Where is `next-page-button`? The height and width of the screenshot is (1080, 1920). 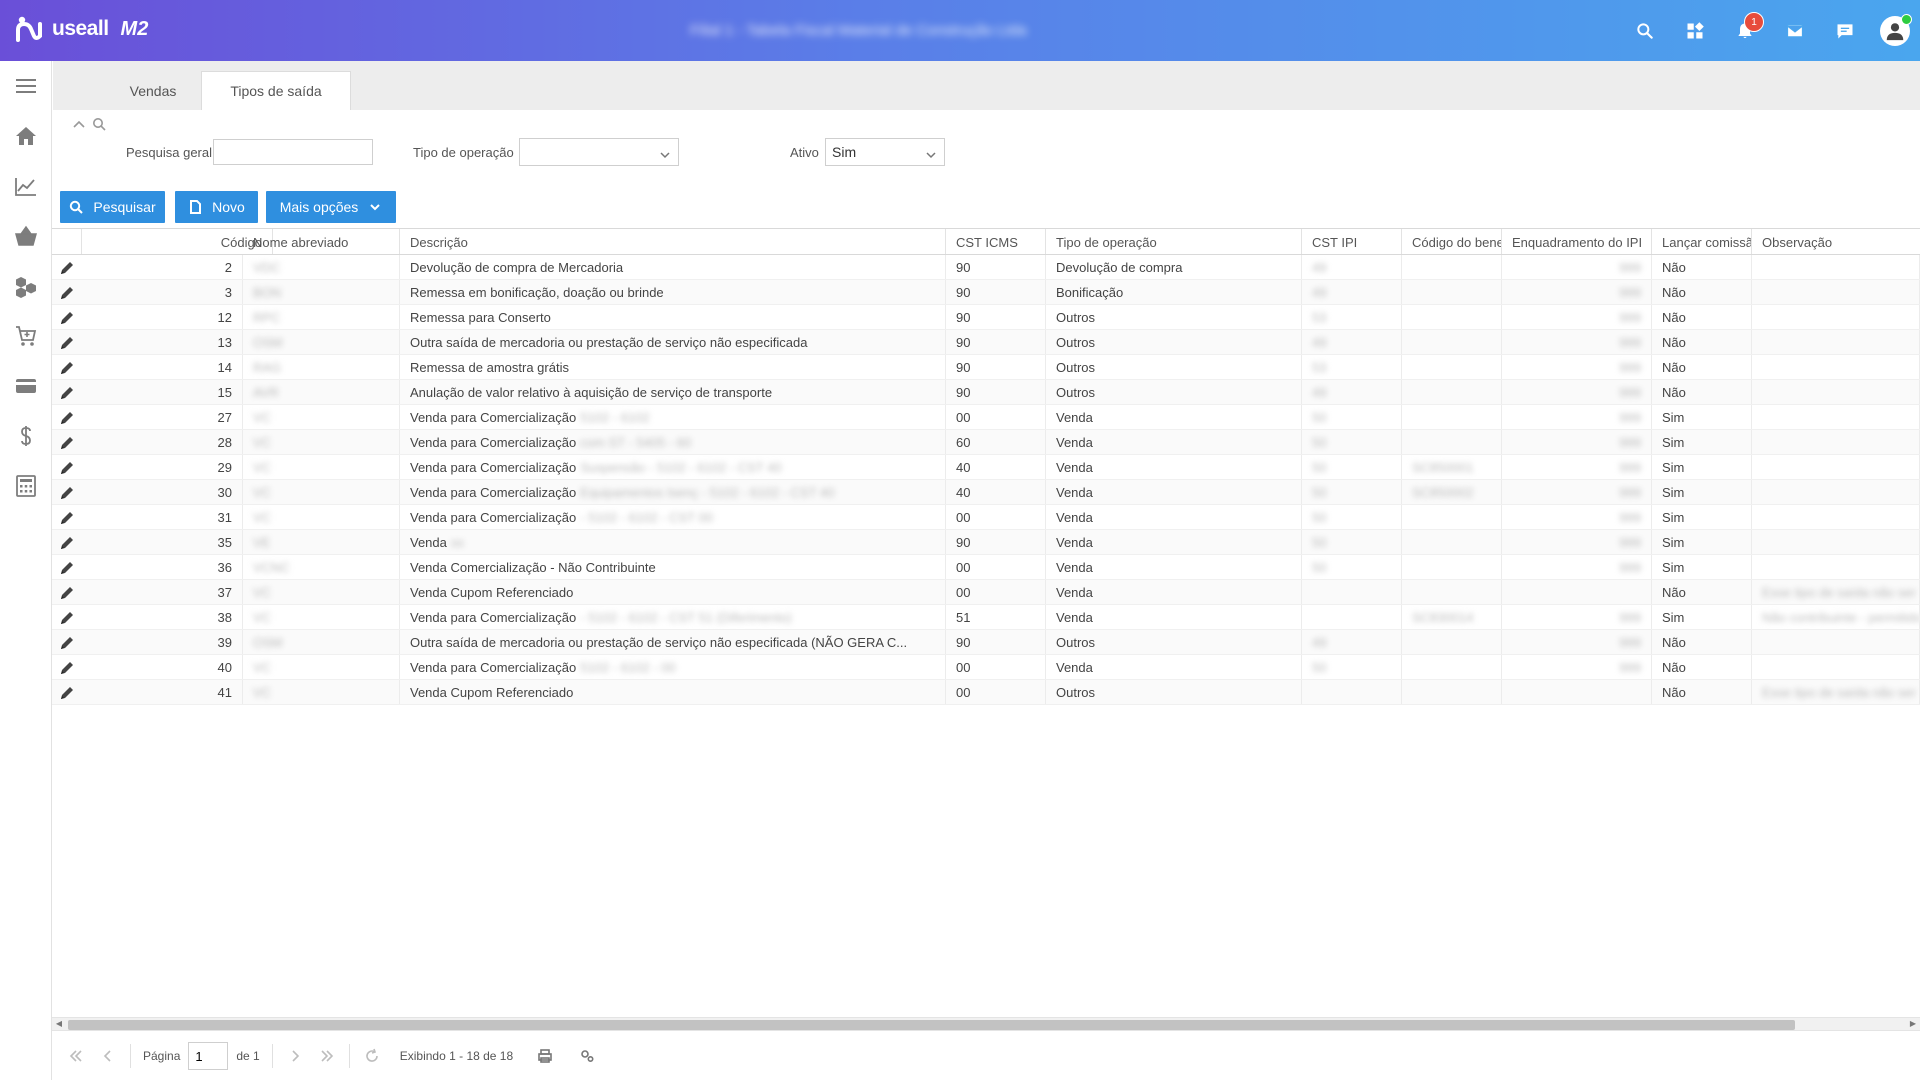
next-page-button is located at coordinates (295, 1056).